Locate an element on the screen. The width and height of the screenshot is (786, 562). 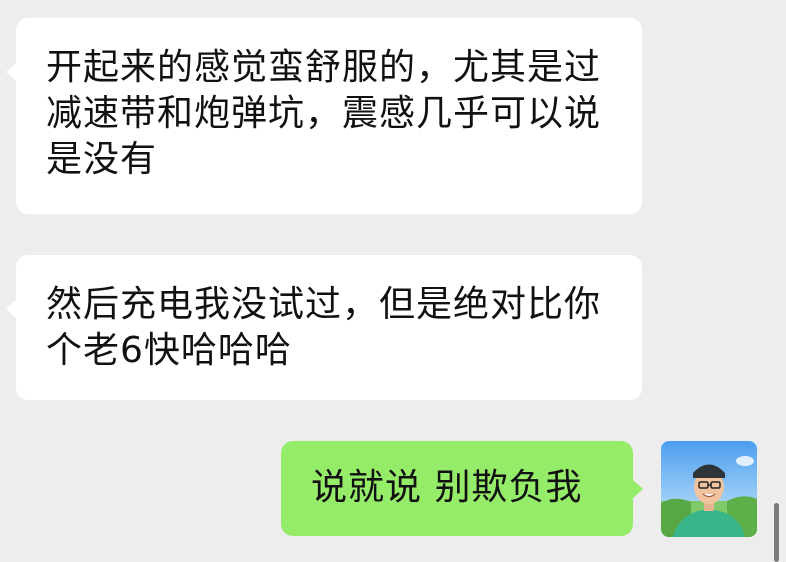
message-text: 然后充电我没试过，但是绝对比你个老6快哈哈哈 is located at coordinates (324, 327).